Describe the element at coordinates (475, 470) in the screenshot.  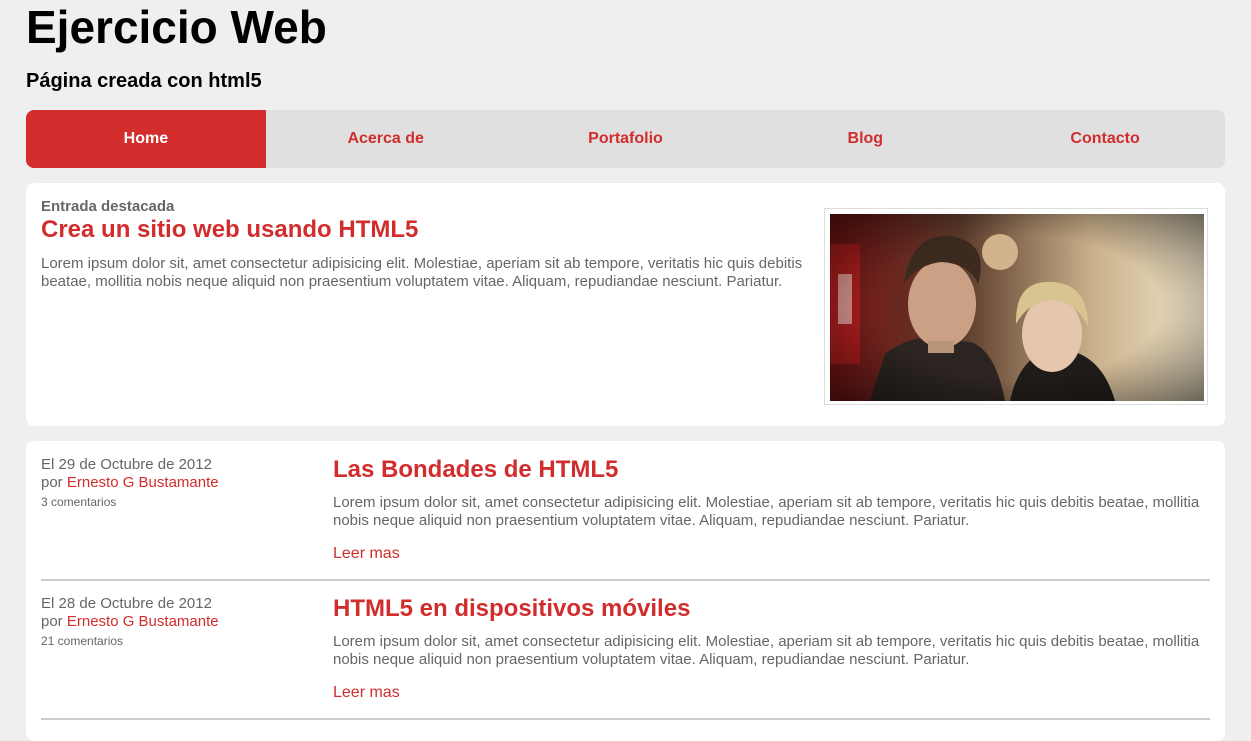
I see `post-title: Las Bondades de HTML5` at that location.